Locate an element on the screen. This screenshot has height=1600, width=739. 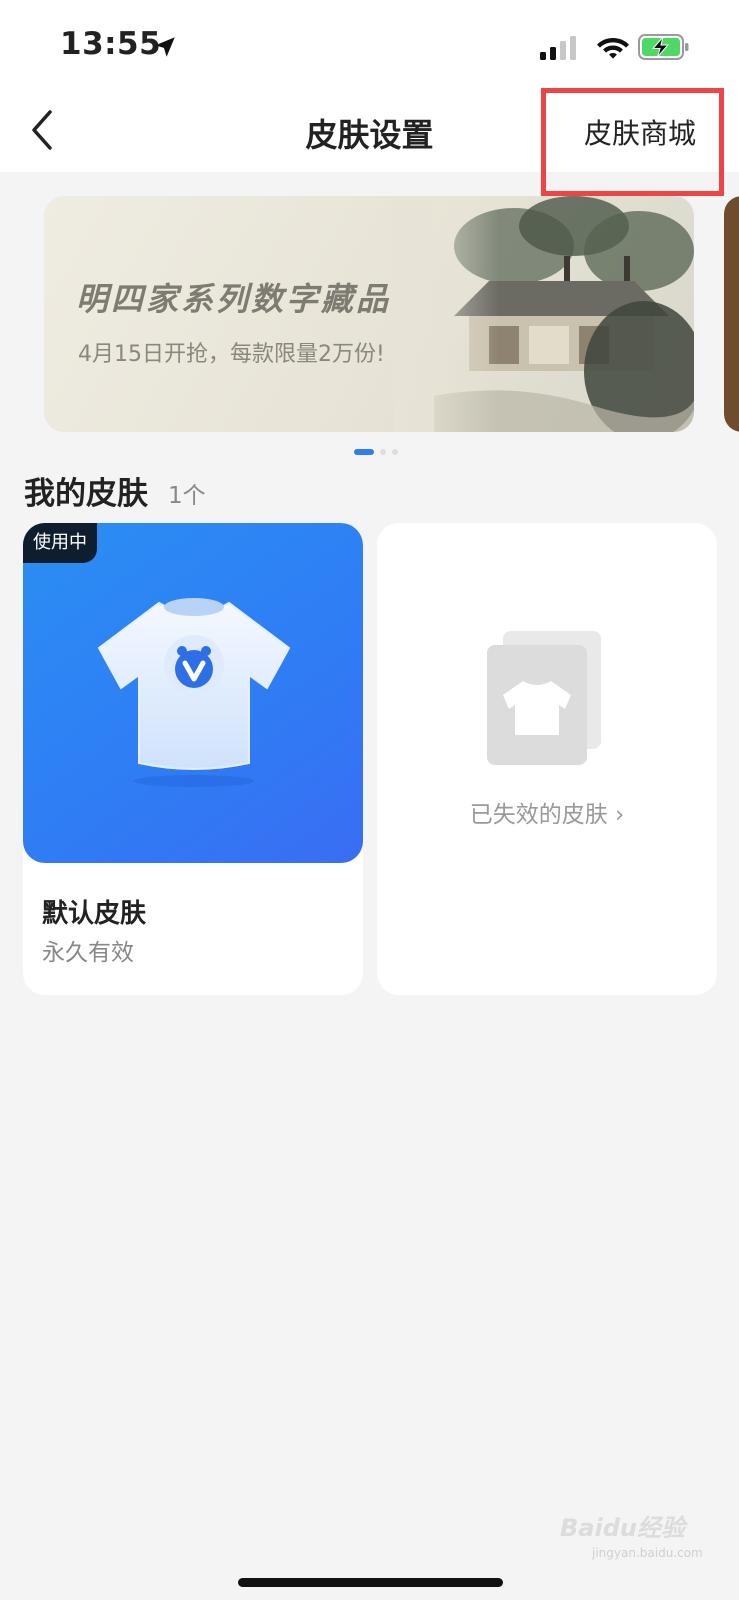
status-time: 13:55 is located at coordinates (111, 44).